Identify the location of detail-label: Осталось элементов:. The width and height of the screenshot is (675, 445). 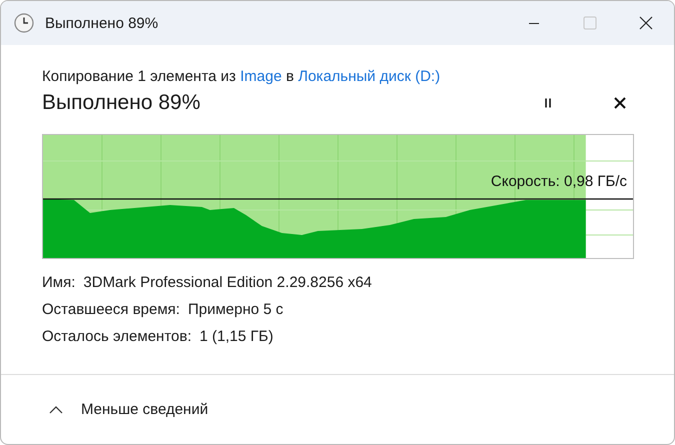
(117, 337).